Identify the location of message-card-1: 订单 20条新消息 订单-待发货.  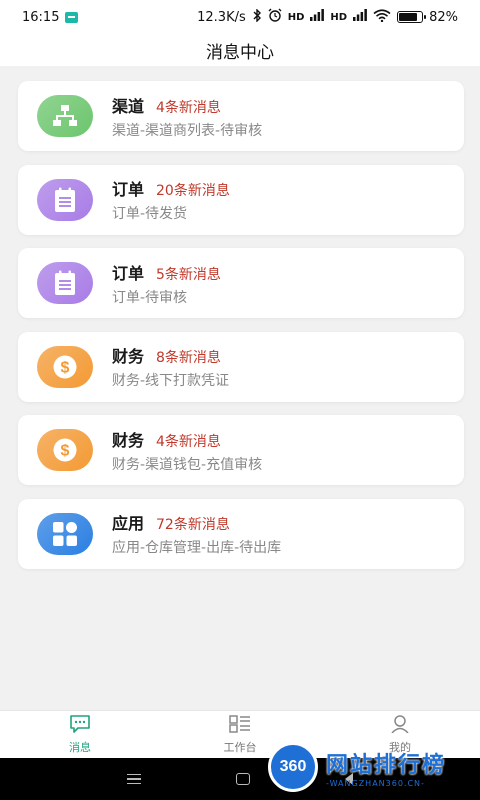
(241, 199).